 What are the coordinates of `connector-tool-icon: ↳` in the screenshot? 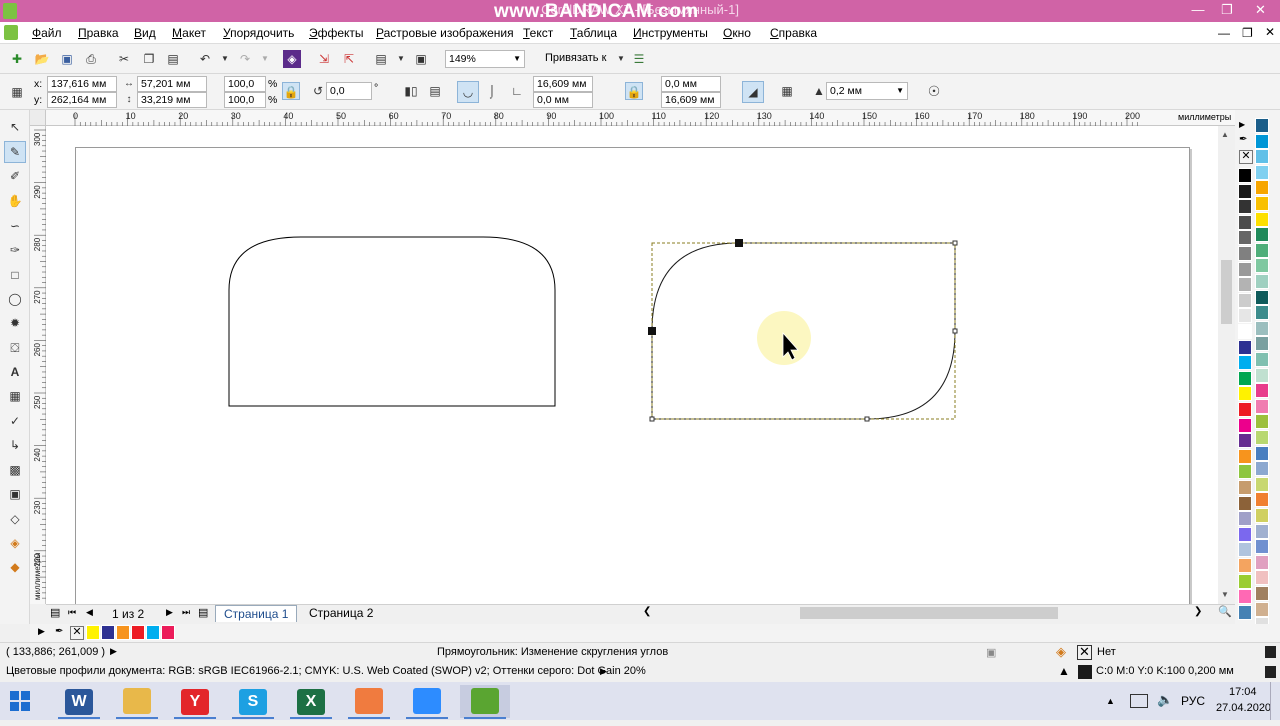 It's located at (15, 445).